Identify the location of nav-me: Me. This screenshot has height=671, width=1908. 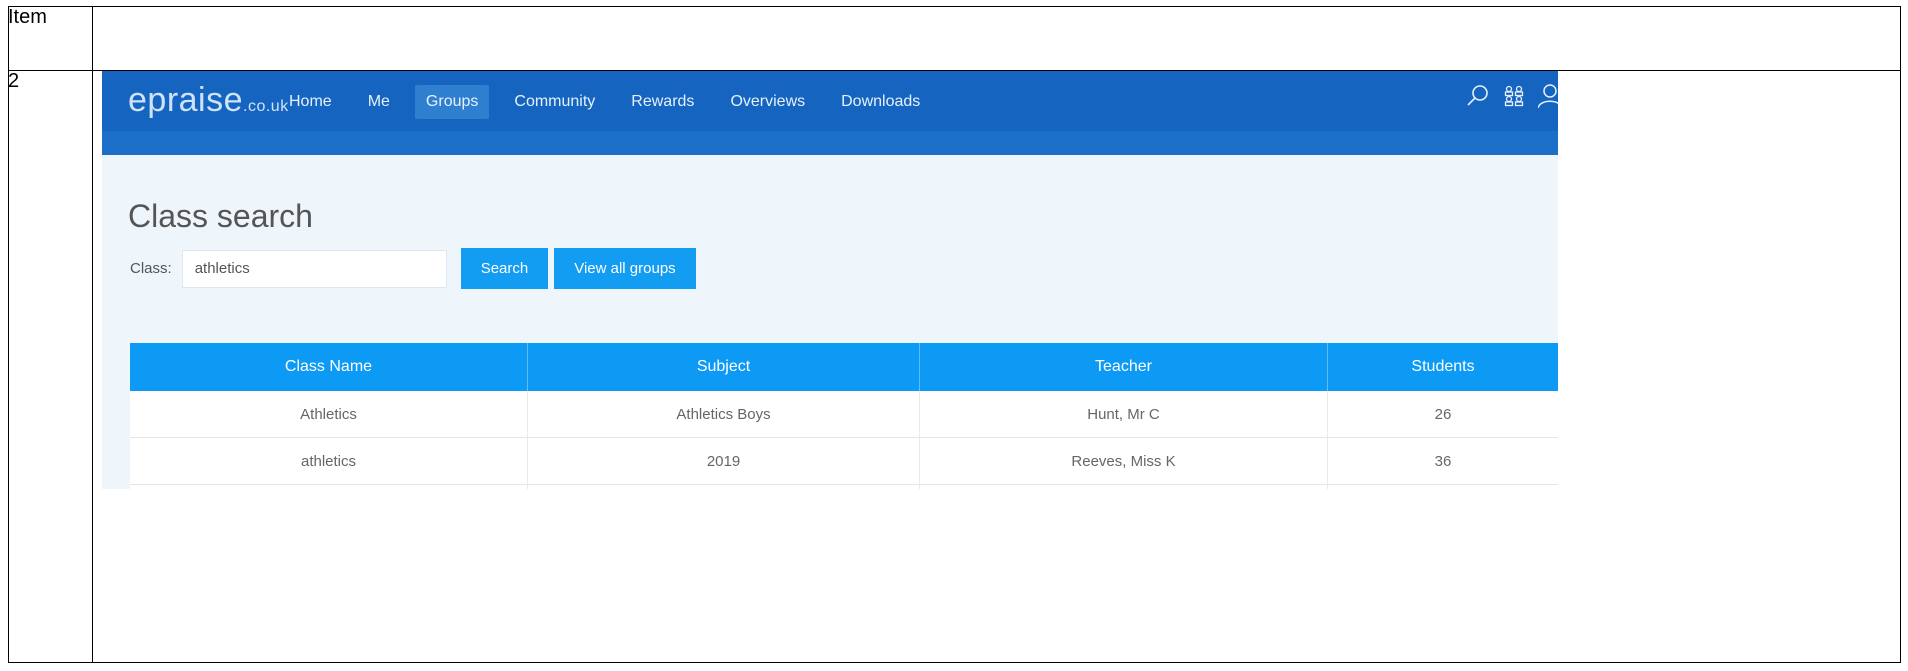
(379, 102).